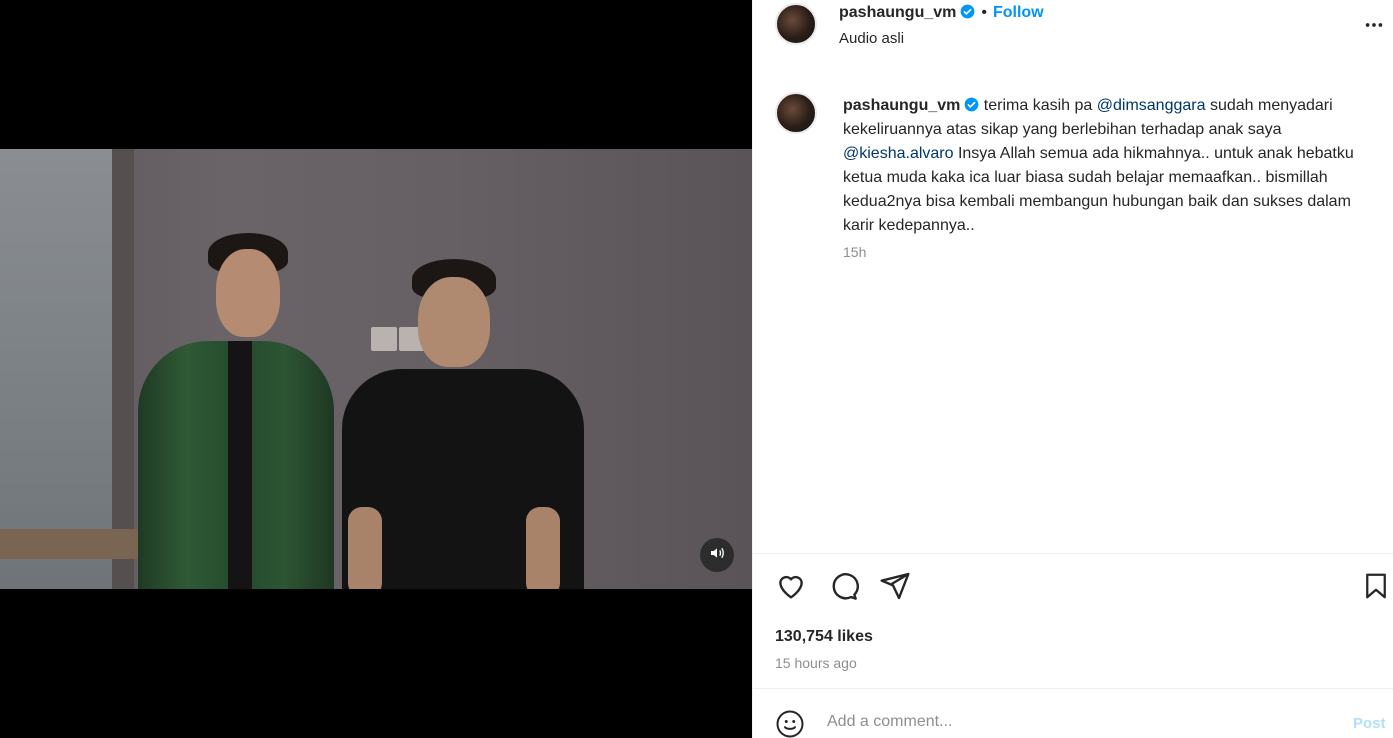 The height and width of the screenshot is (738, 1393). Describe the element at coordinates (1073, 30) in the screenshot. I see `post-header: pashaungu_vm • Follow Audio asli` at that location.